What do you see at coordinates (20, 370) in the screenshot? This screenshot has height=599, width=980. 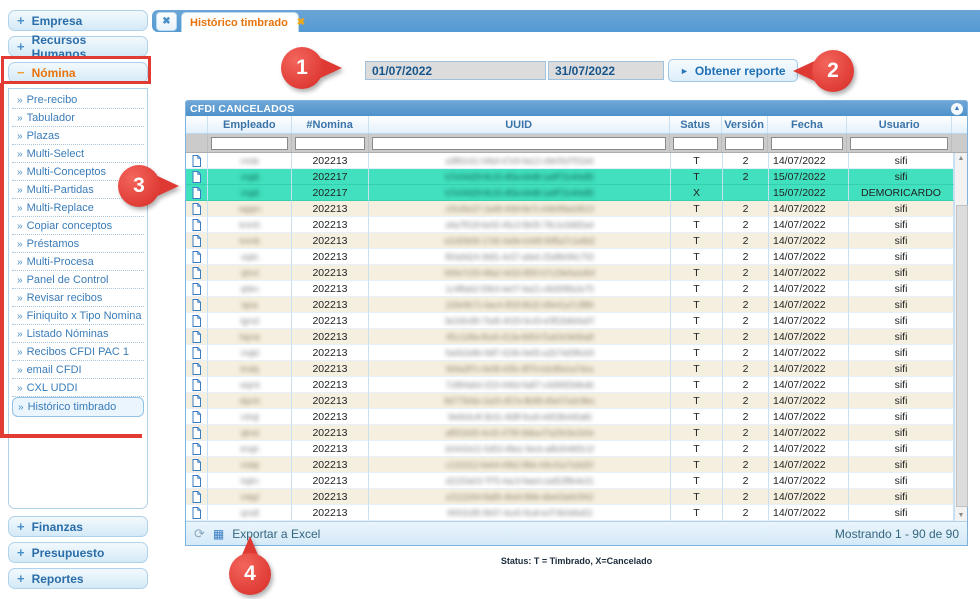 I see `chevrons-right-icon: »` at bounding box center [20, 370].